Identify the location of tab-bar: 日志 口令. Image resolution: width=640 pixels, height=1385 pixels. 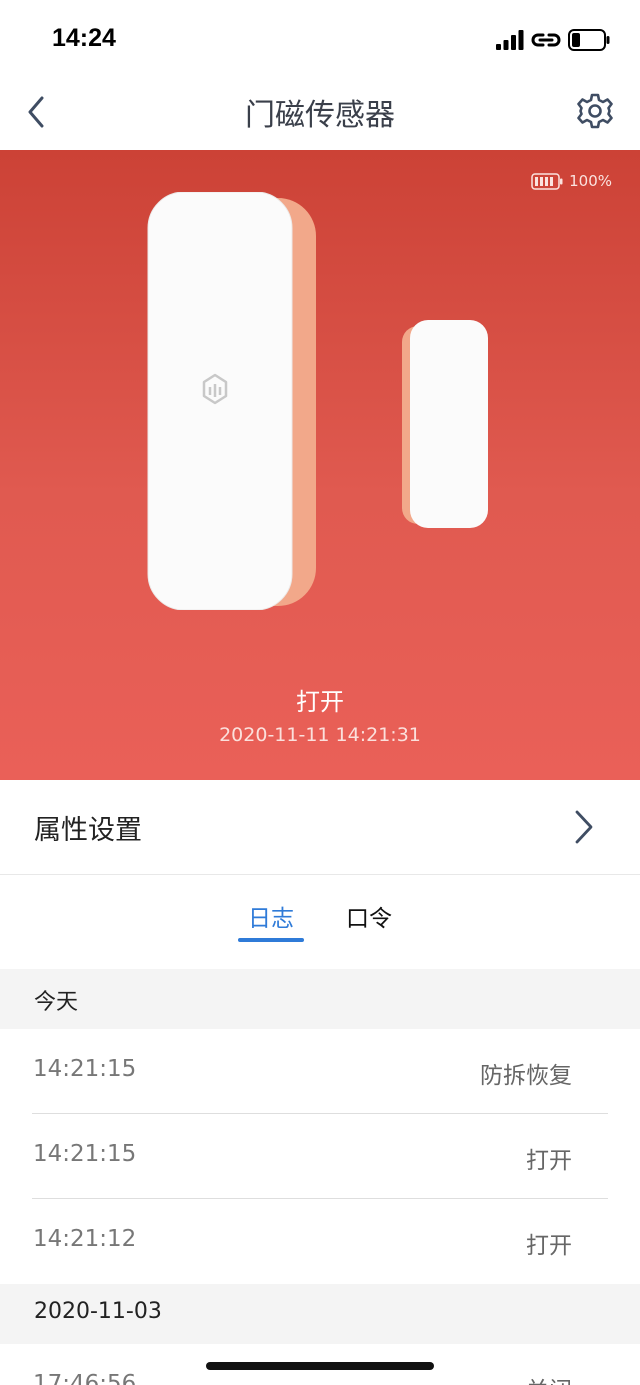
(320, 922).